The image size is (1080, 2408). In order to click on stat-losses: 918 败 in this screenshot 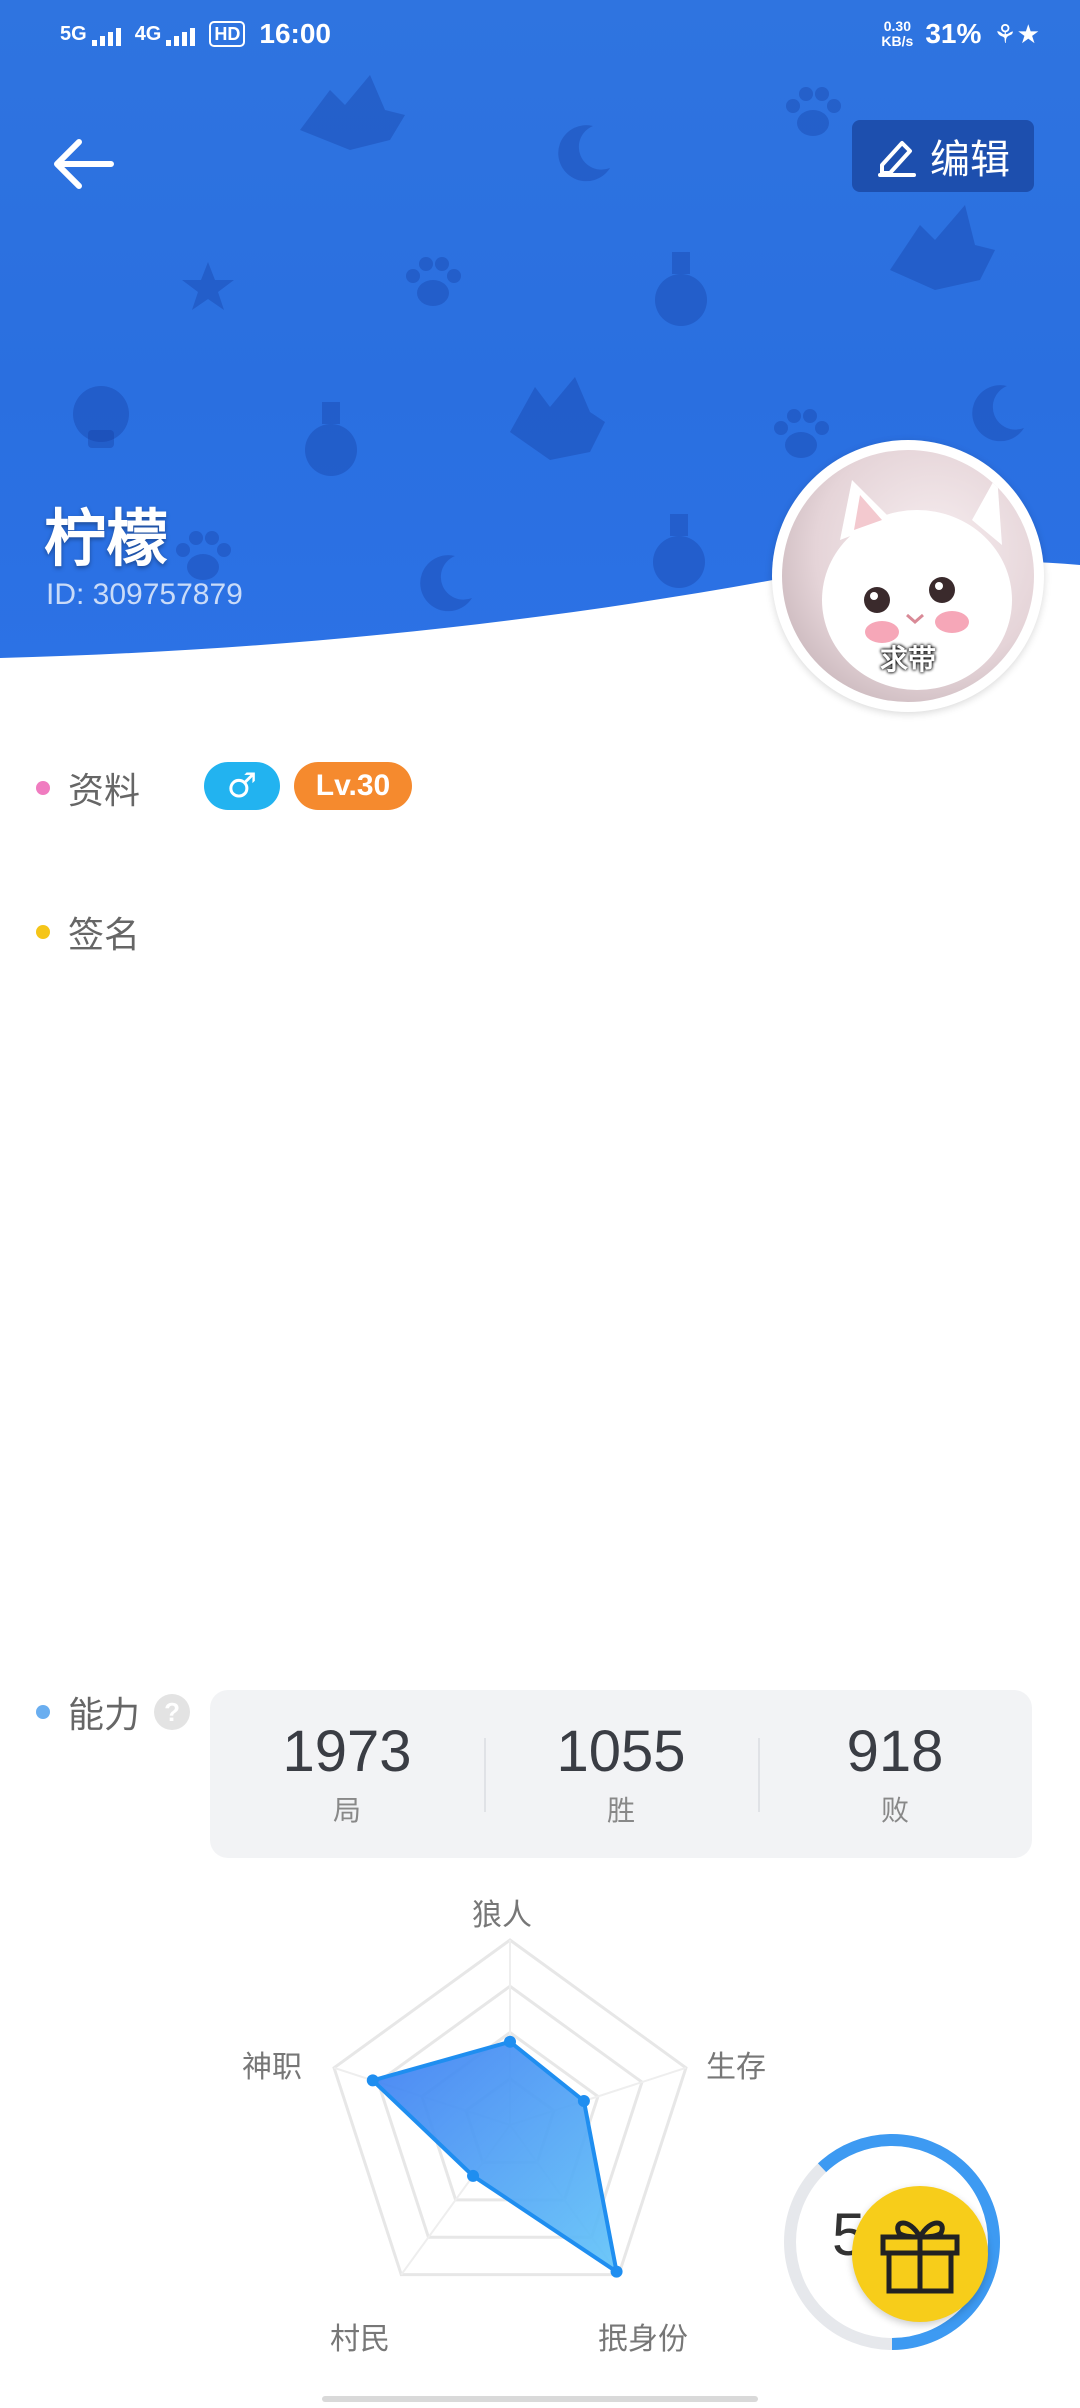, I will do `click(895, 1774)`.